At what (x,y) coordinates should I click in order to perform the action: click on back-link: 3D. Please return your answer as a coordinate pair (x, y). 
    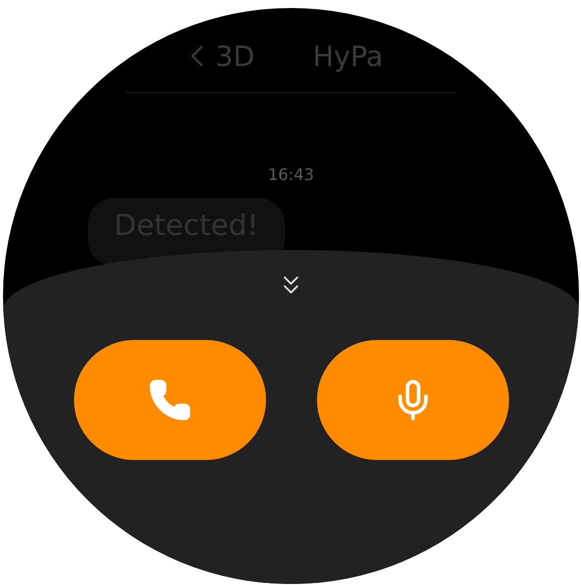
    Looking at the image, I should click on (217, 56).